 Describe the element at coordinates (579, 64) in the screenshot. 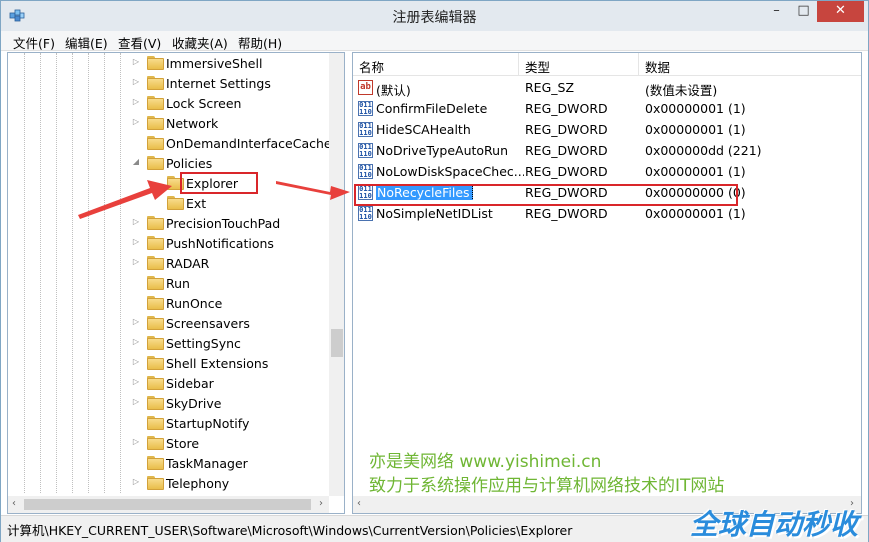

I see `column-header-type: 类型` at that location.